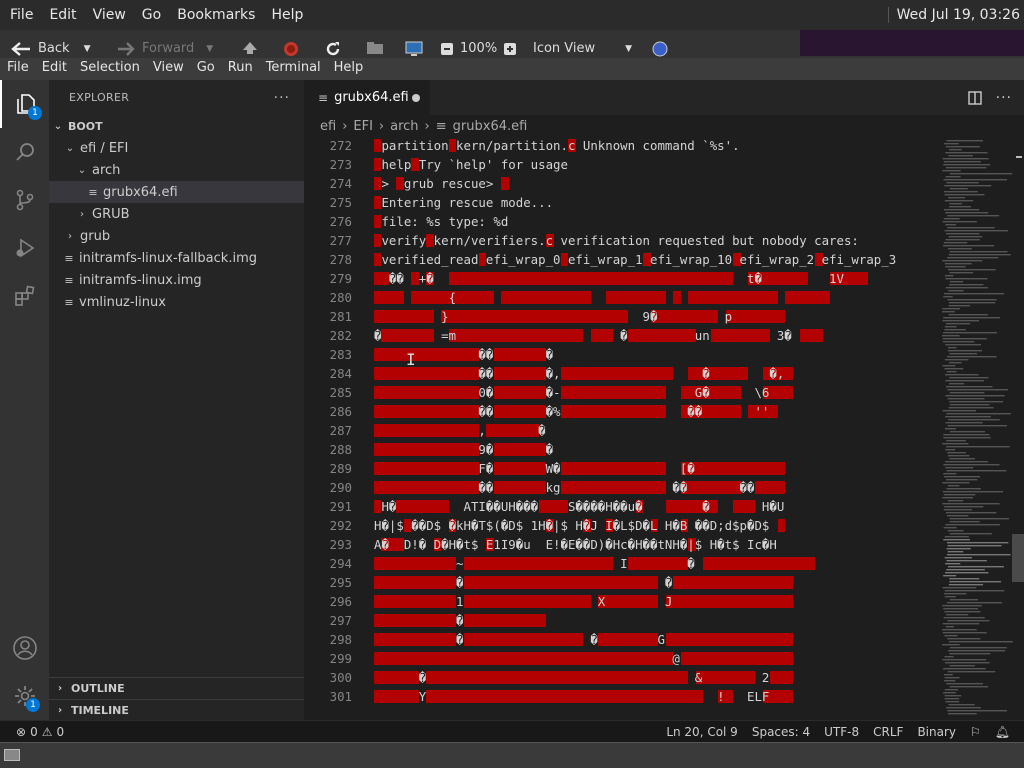 The height and width of the screenshot is (768, 1024). I want to click on zoom-control: 100%, so click(478, 48).